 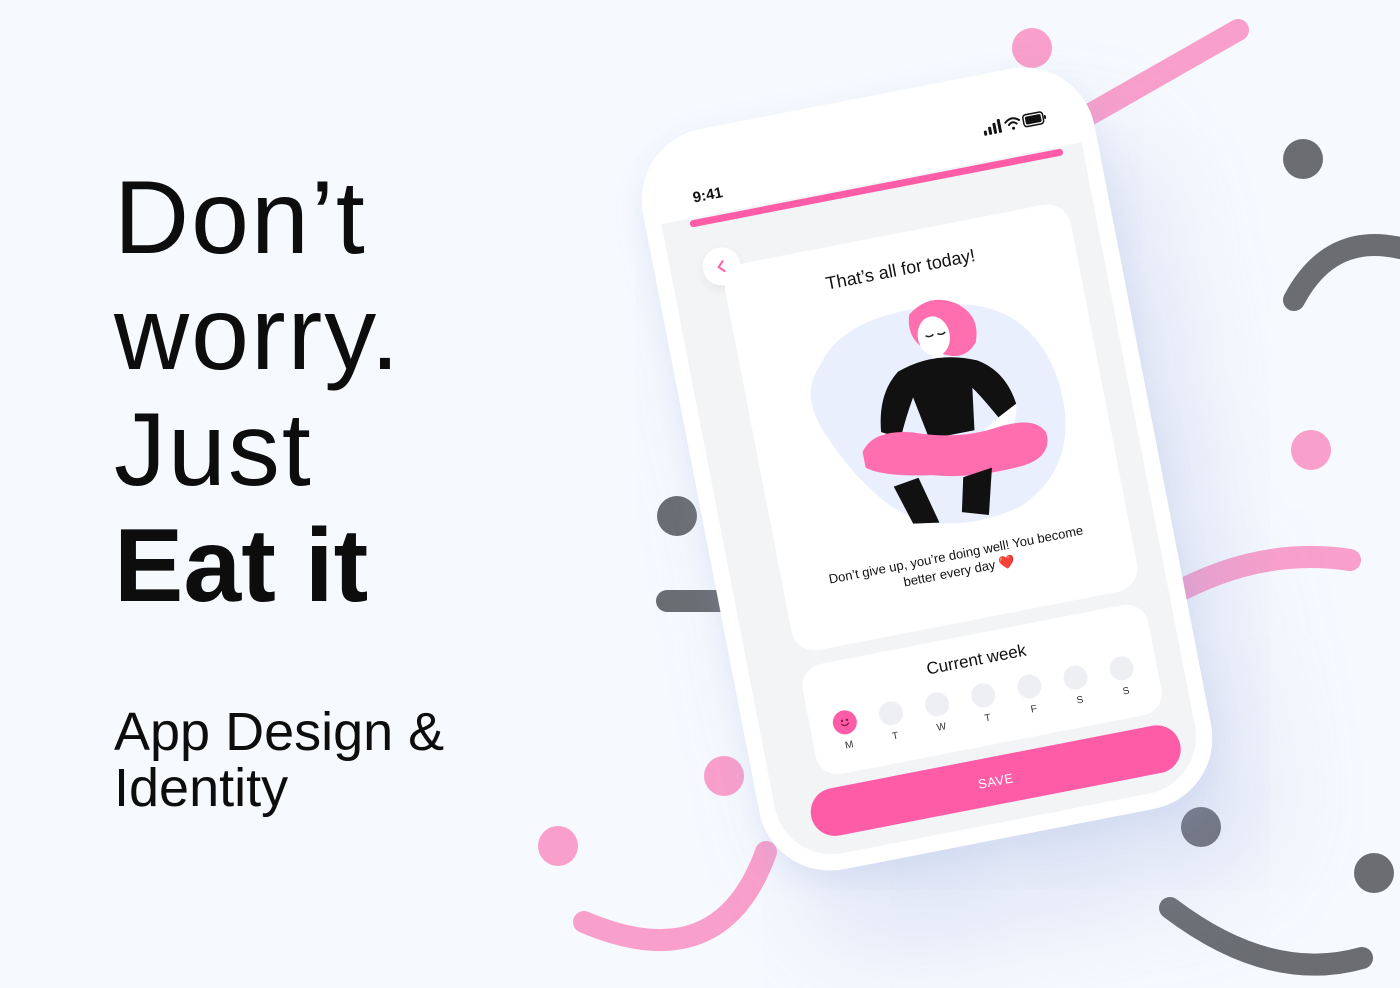 What do you see at coordinates (992, 127) in the screenshot?
I see `signal-icon` at bounding box center [992, 127].